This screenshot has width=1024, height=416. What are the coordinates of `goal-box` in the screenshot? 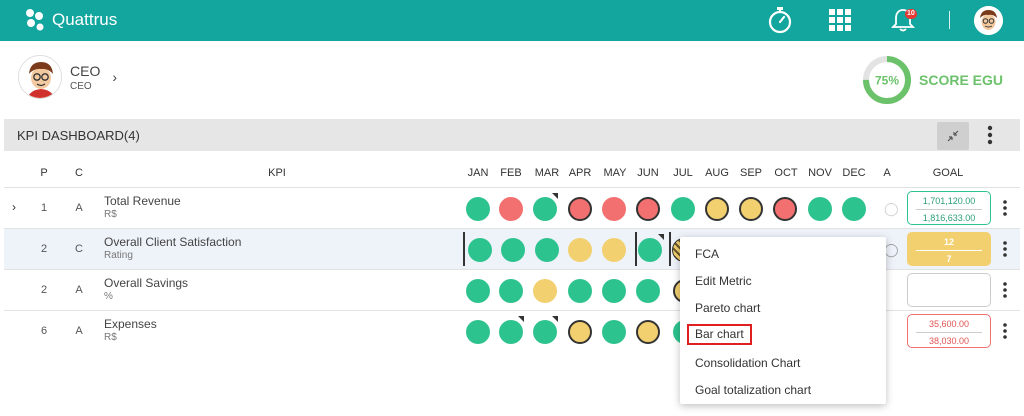 It's located at (949, 290).